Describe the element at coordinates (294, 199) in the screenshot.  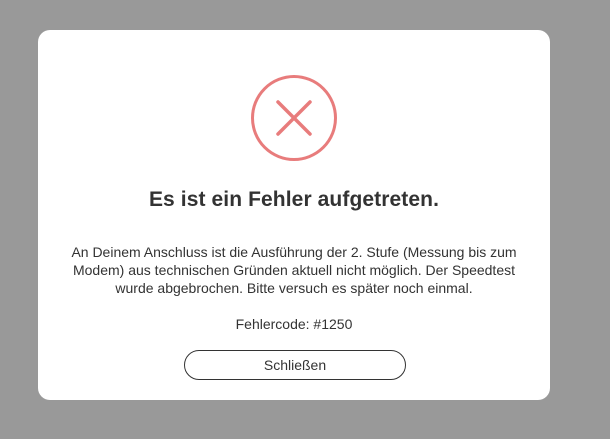
I see `dialog-title: Es ist ein Fehler aufgetreten.` at that location.